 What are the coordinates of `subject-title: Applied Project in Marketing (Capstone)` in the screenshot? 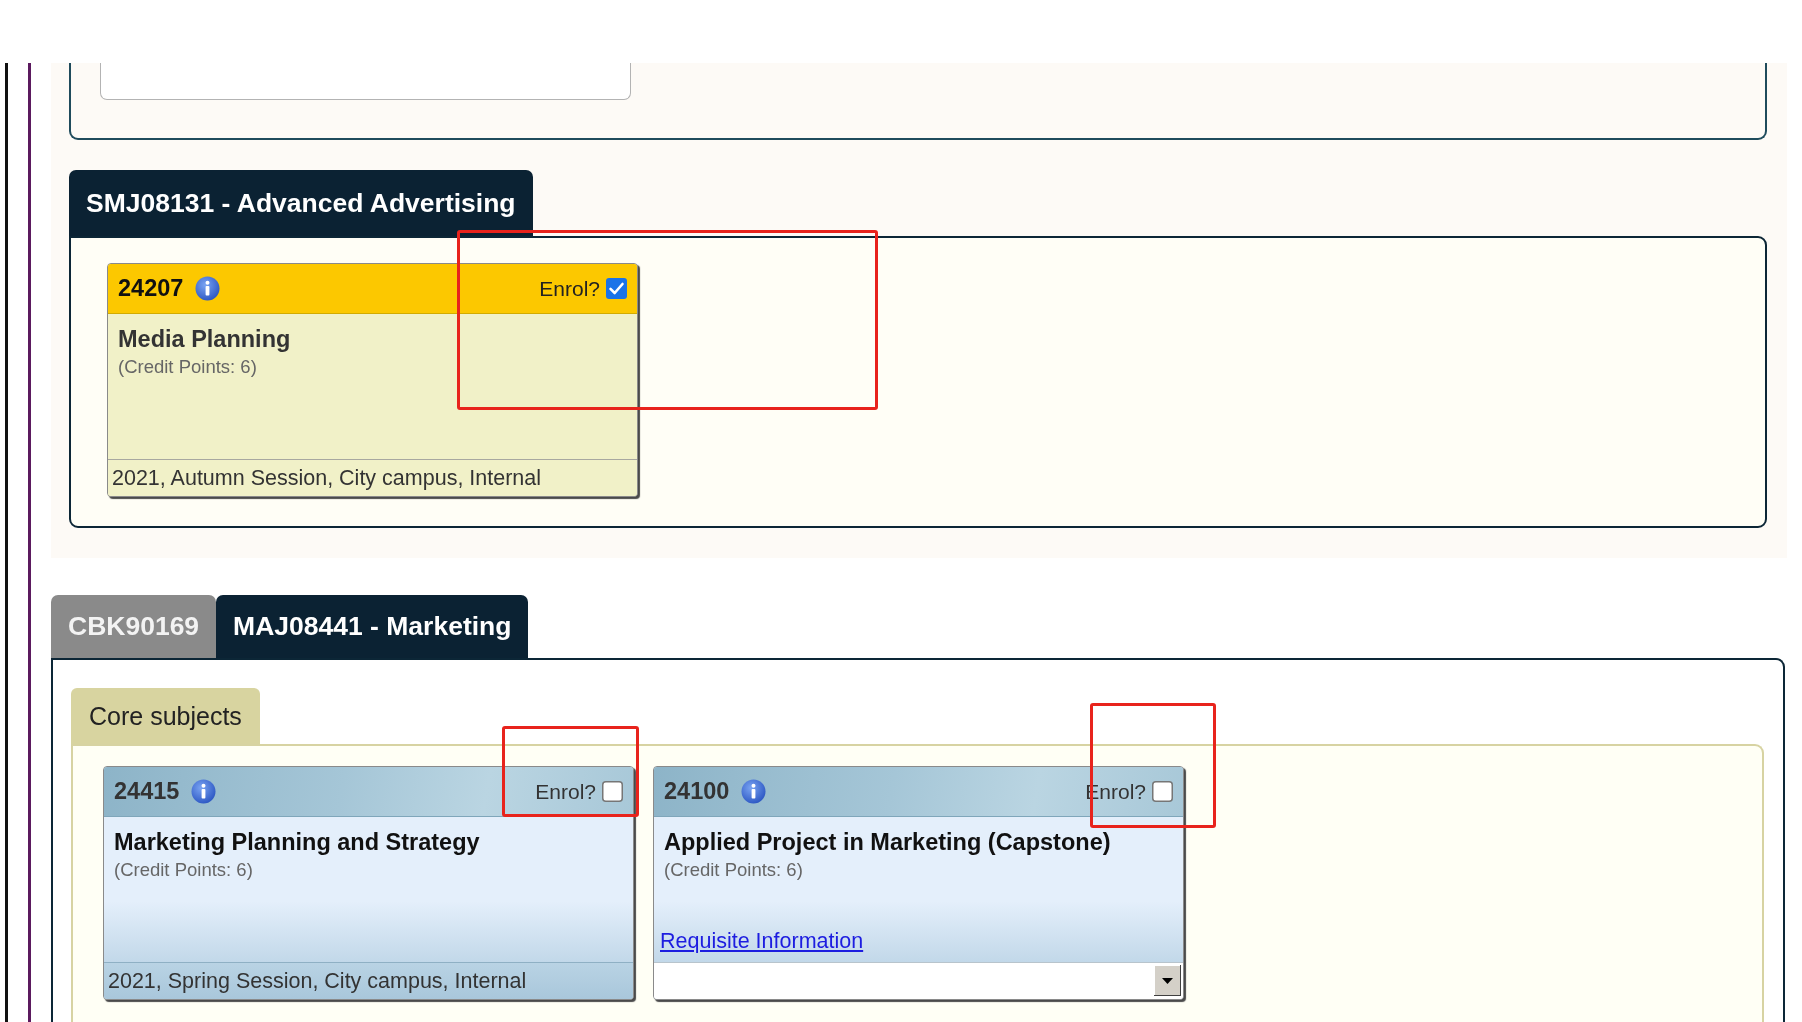 It's located at (888, 842).